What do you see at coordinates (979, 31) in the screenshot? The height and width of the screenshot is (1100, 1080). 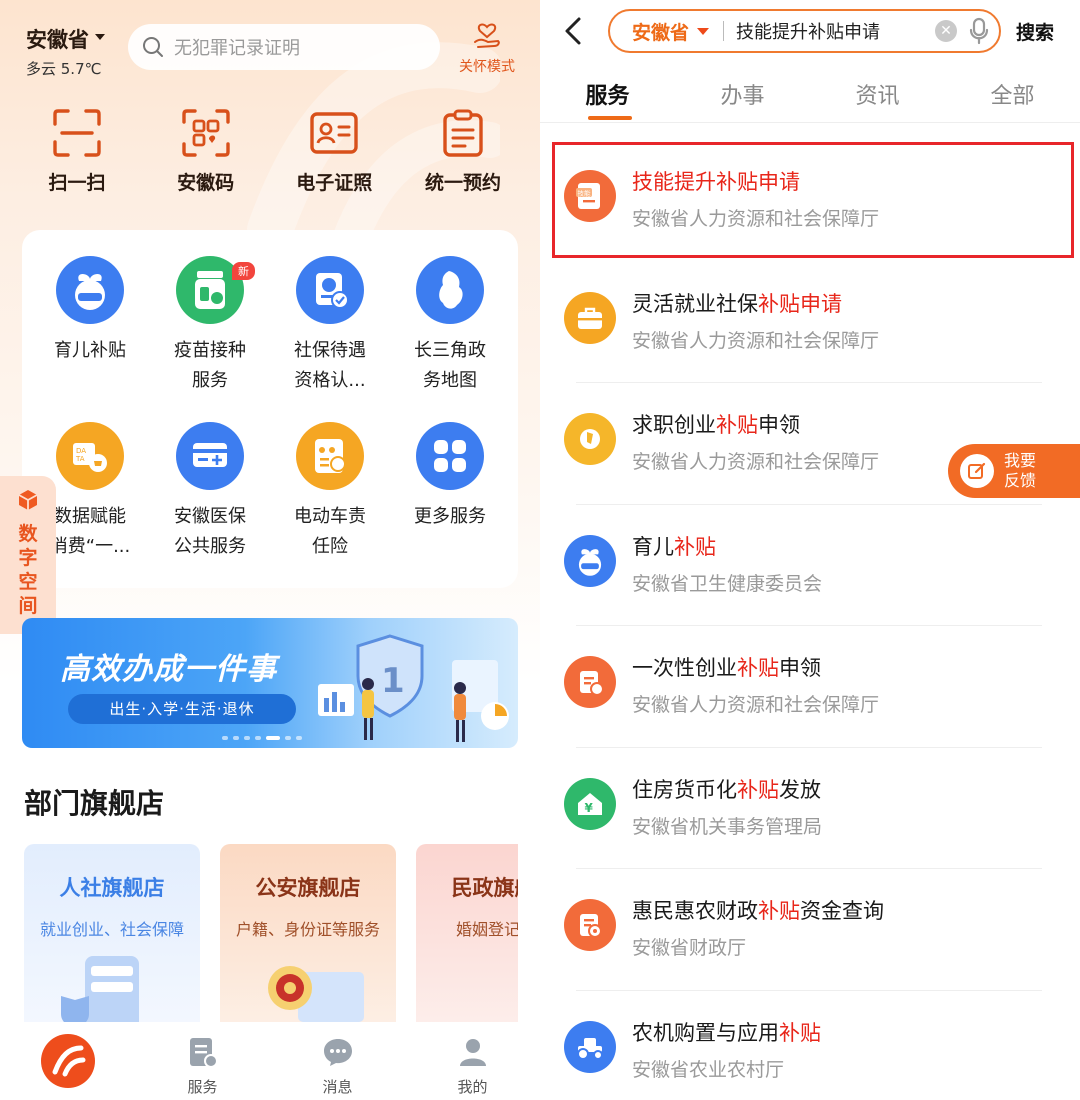 I see `microphone-icon` at bounding box center [979, 31].